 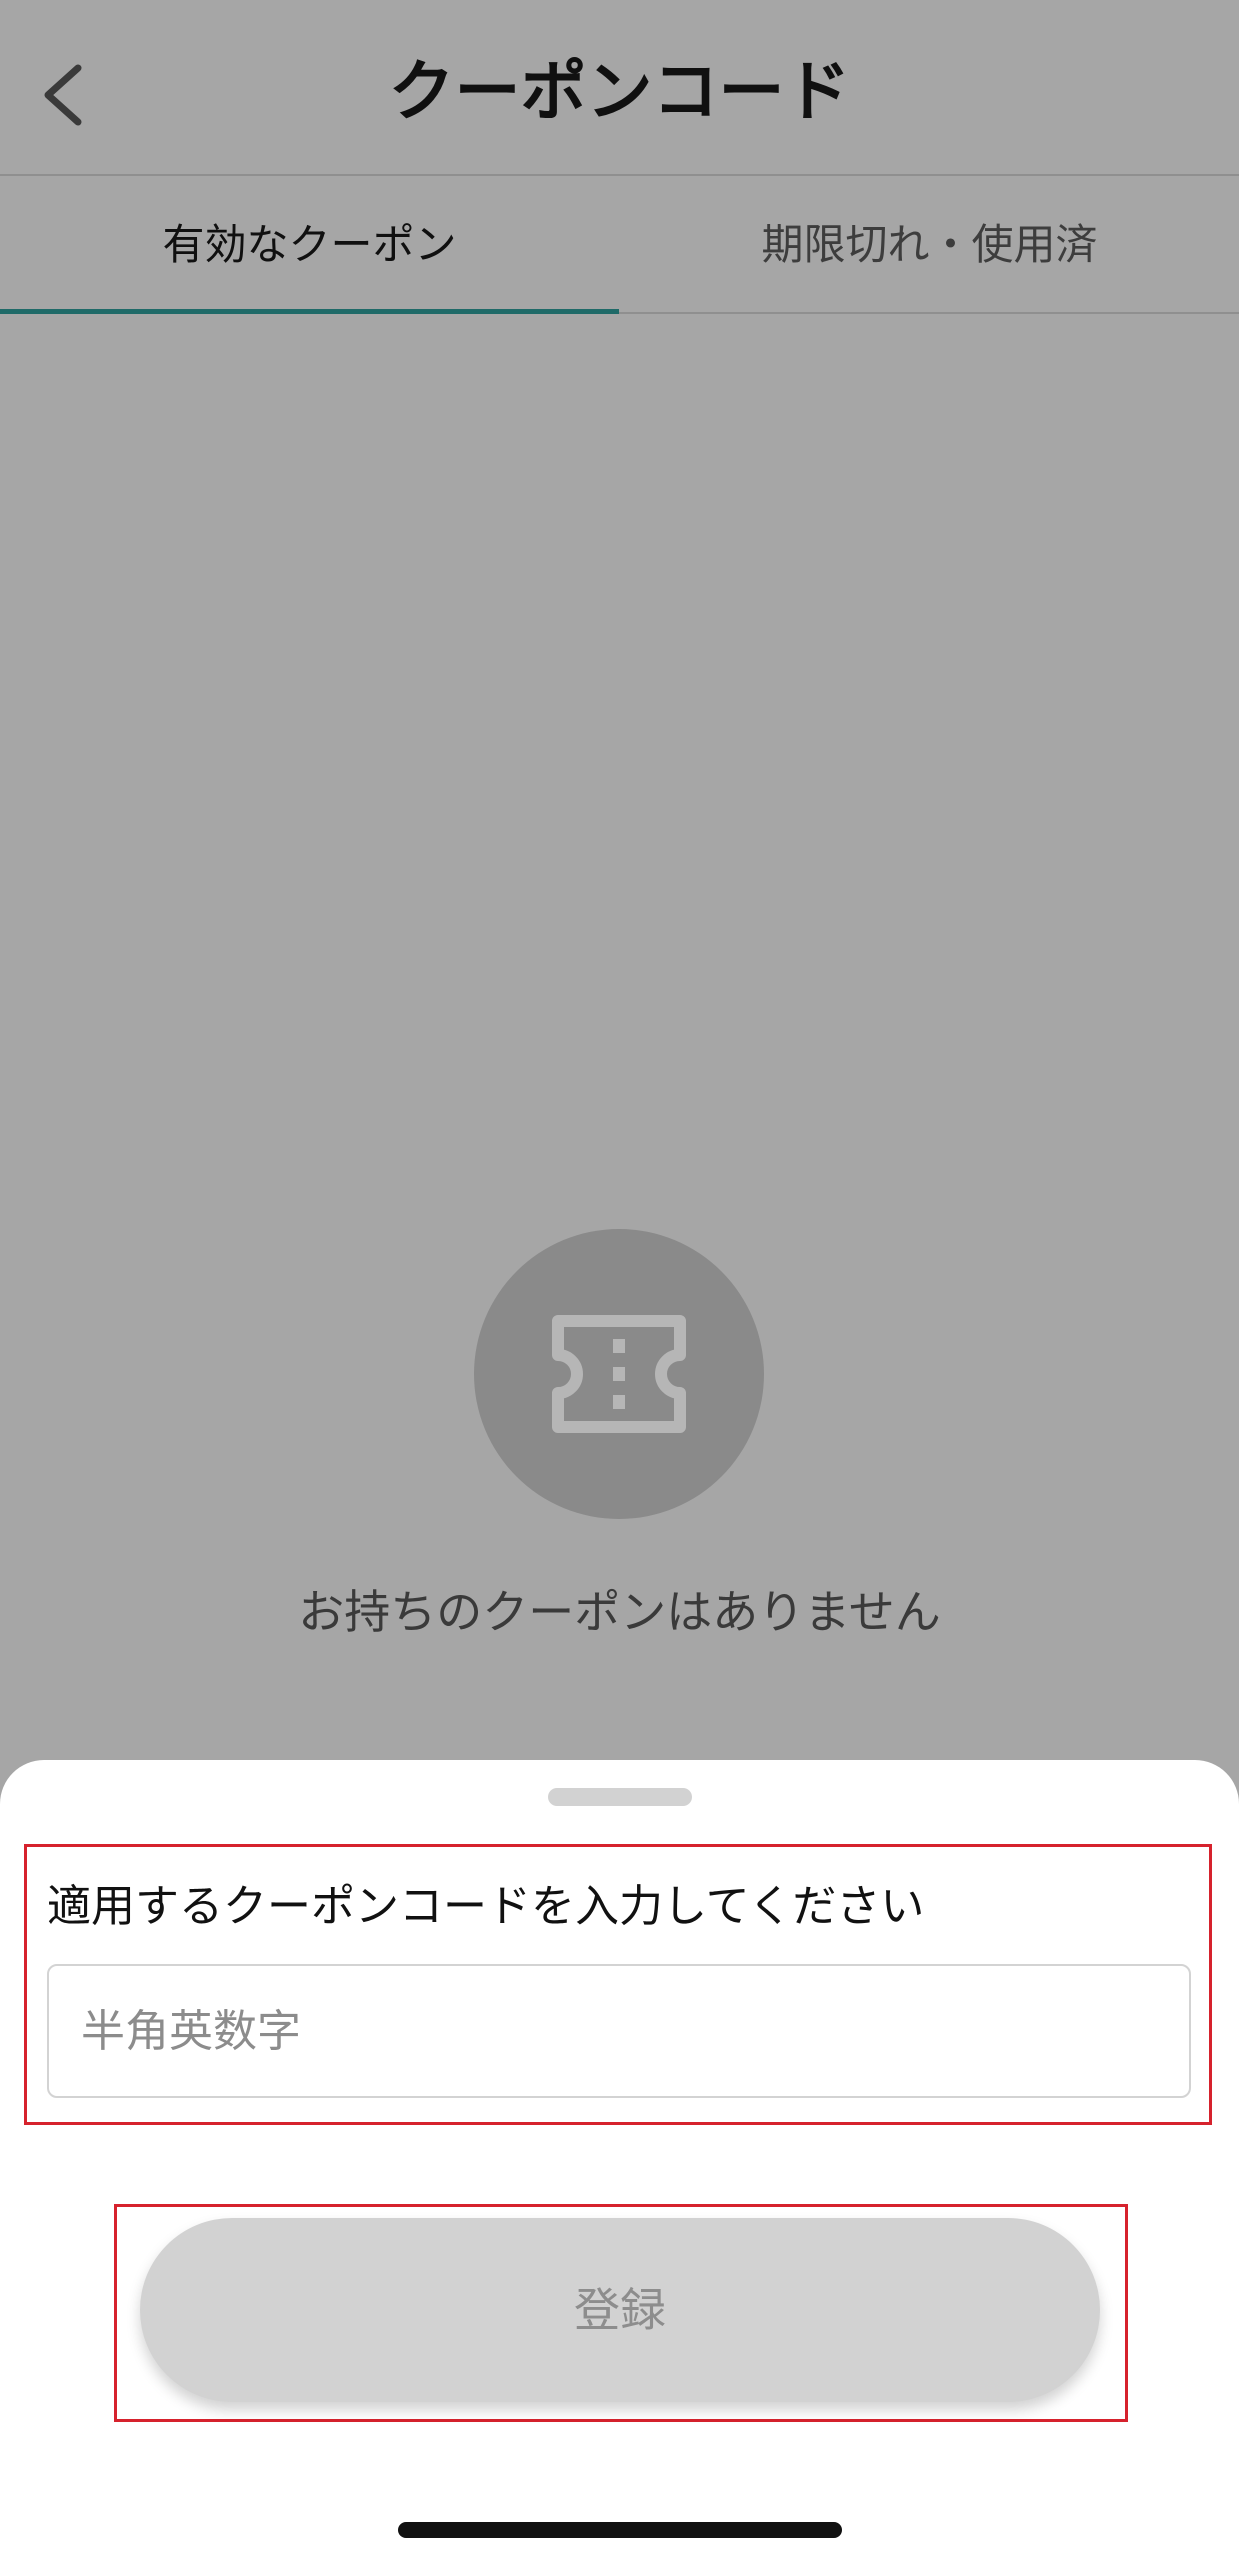 I want to click on tab-indicator, so click(x=309, y=311).